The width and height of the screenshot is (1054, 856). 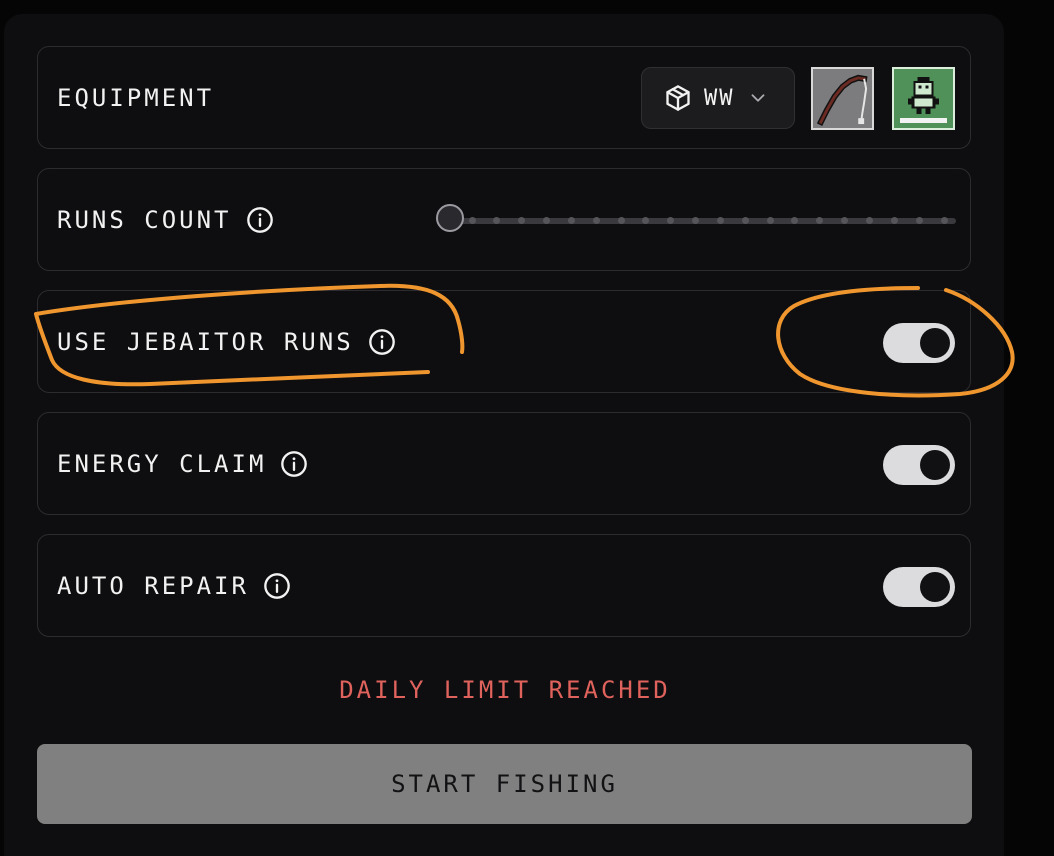 What do you see at coordinates (704, 221) in the screenshot?
I see `slider-track` at bounding box center [704, 221].